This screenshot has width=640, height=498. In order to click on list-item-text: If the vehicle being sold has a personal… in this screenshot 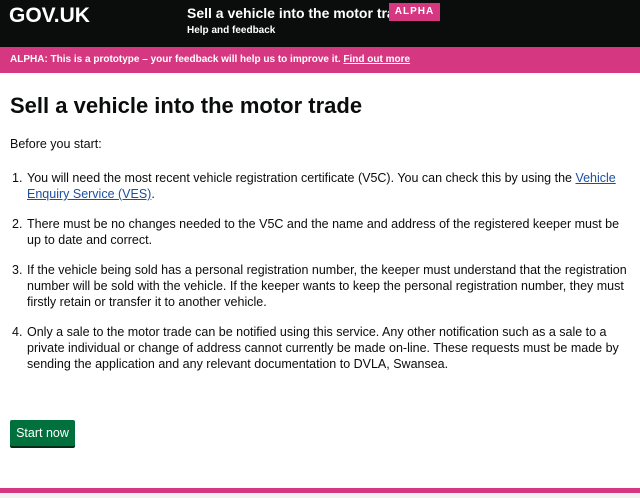, I will do `click(327, 286)`.